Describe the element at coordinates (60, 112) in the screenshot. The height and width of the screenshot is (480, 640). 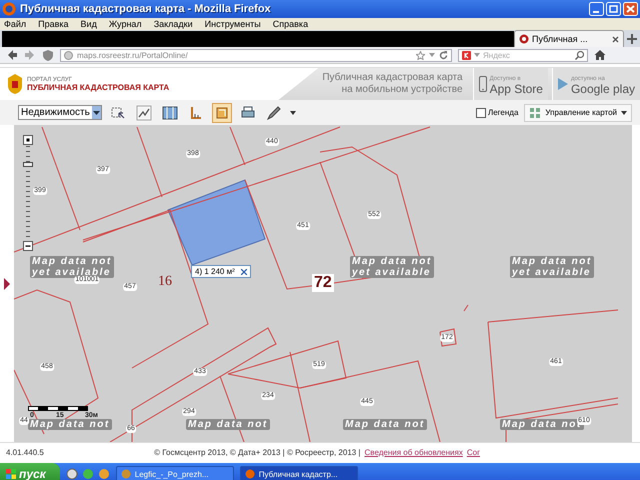
I see `layer-select: Недвижимость` at that location.